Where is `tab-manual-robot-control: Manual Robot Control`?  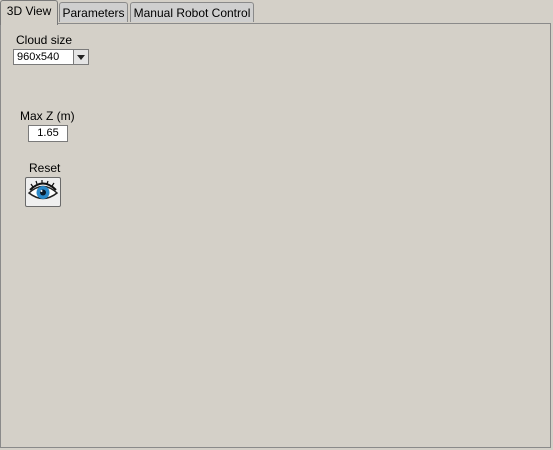 tab-manual-robot-control: Manual Robot Control is located at coordinates (192, 12).